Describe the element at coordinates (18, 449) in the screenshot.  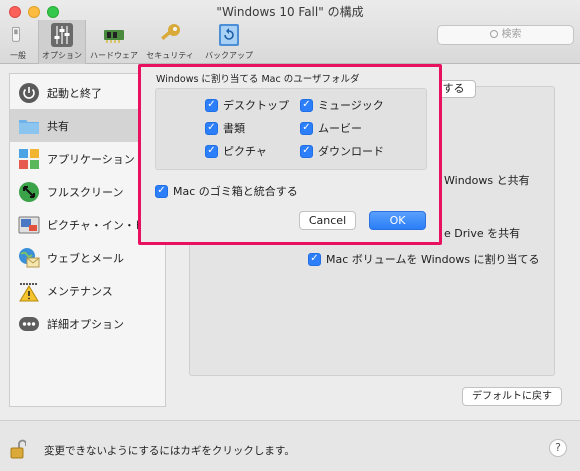
I see `unlocked-padlock-icon` at that location.